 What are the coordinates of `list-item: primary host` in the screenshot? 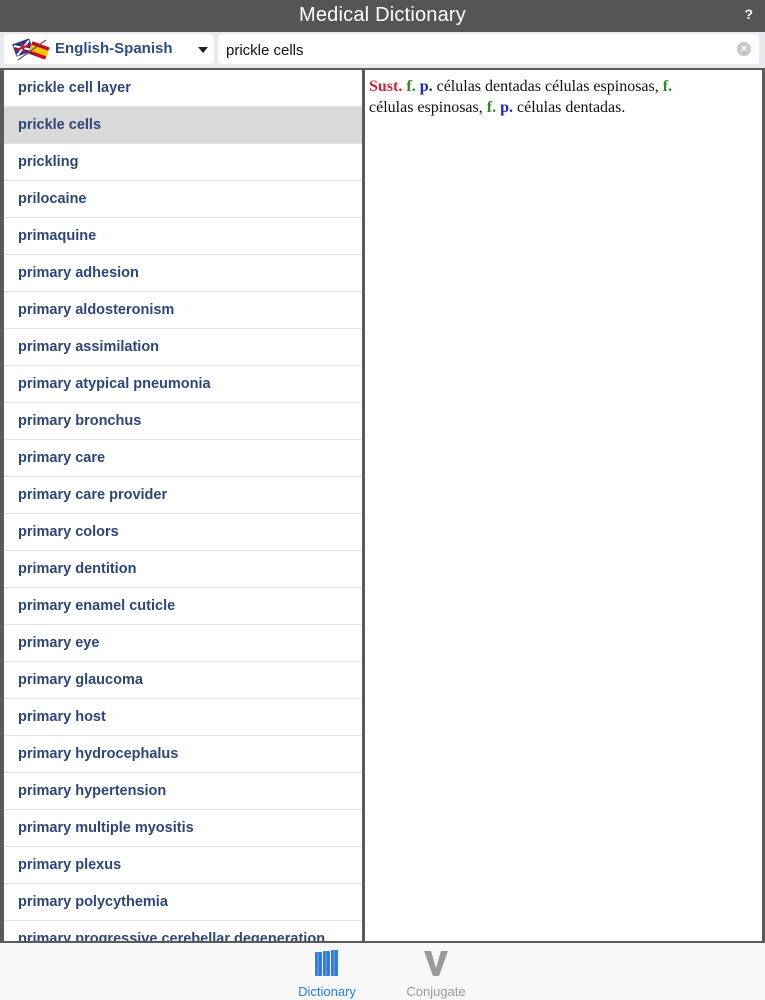 It's located at (183, 717).